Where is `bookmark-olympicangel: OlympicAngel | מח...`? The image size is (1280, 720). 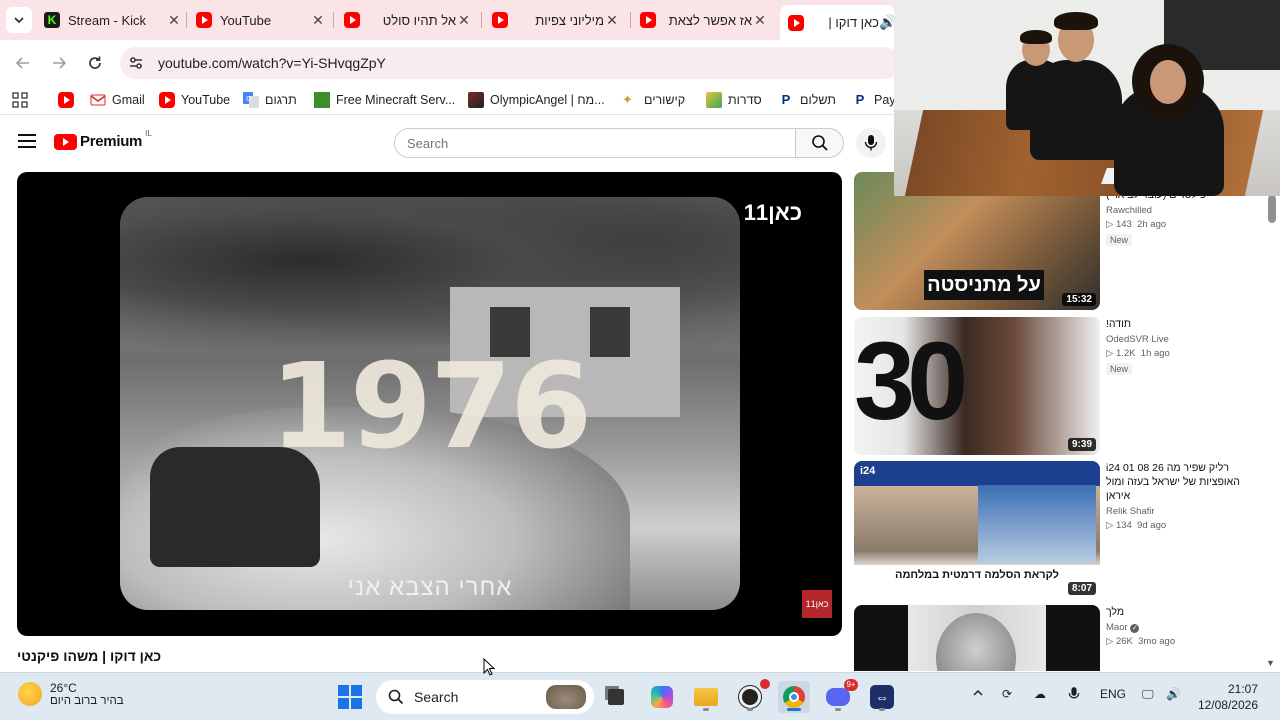
bookmark-olympicangel: OlympicAngel | מח... is located at coordinates (536, 100).